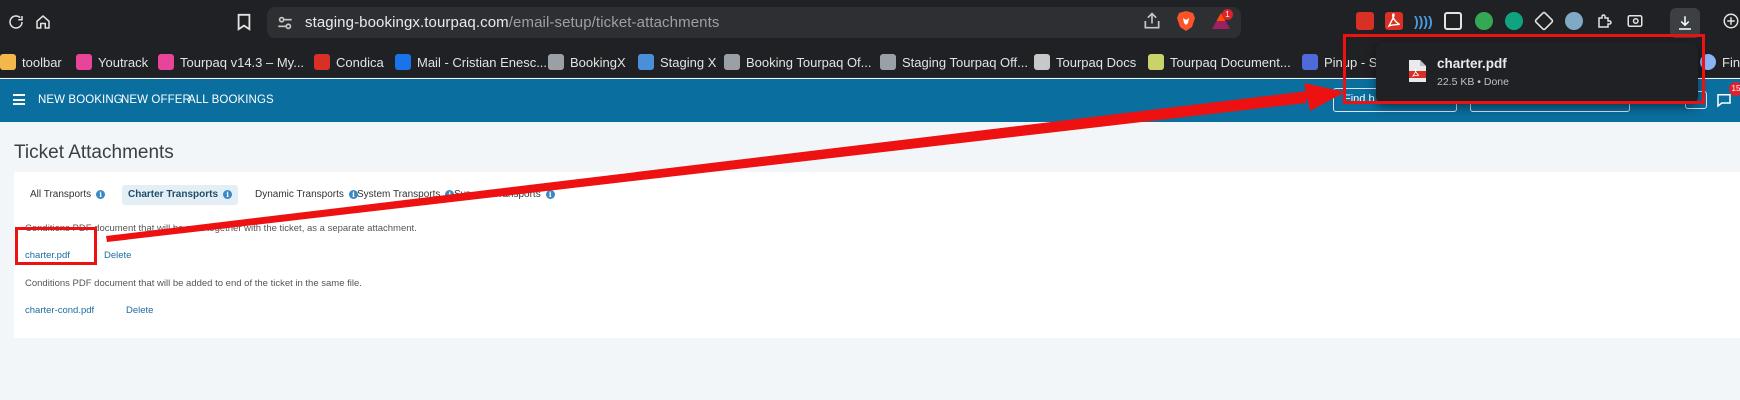  I want to click on nav-new-booking: NEW BOOKING, so click(80, 100).